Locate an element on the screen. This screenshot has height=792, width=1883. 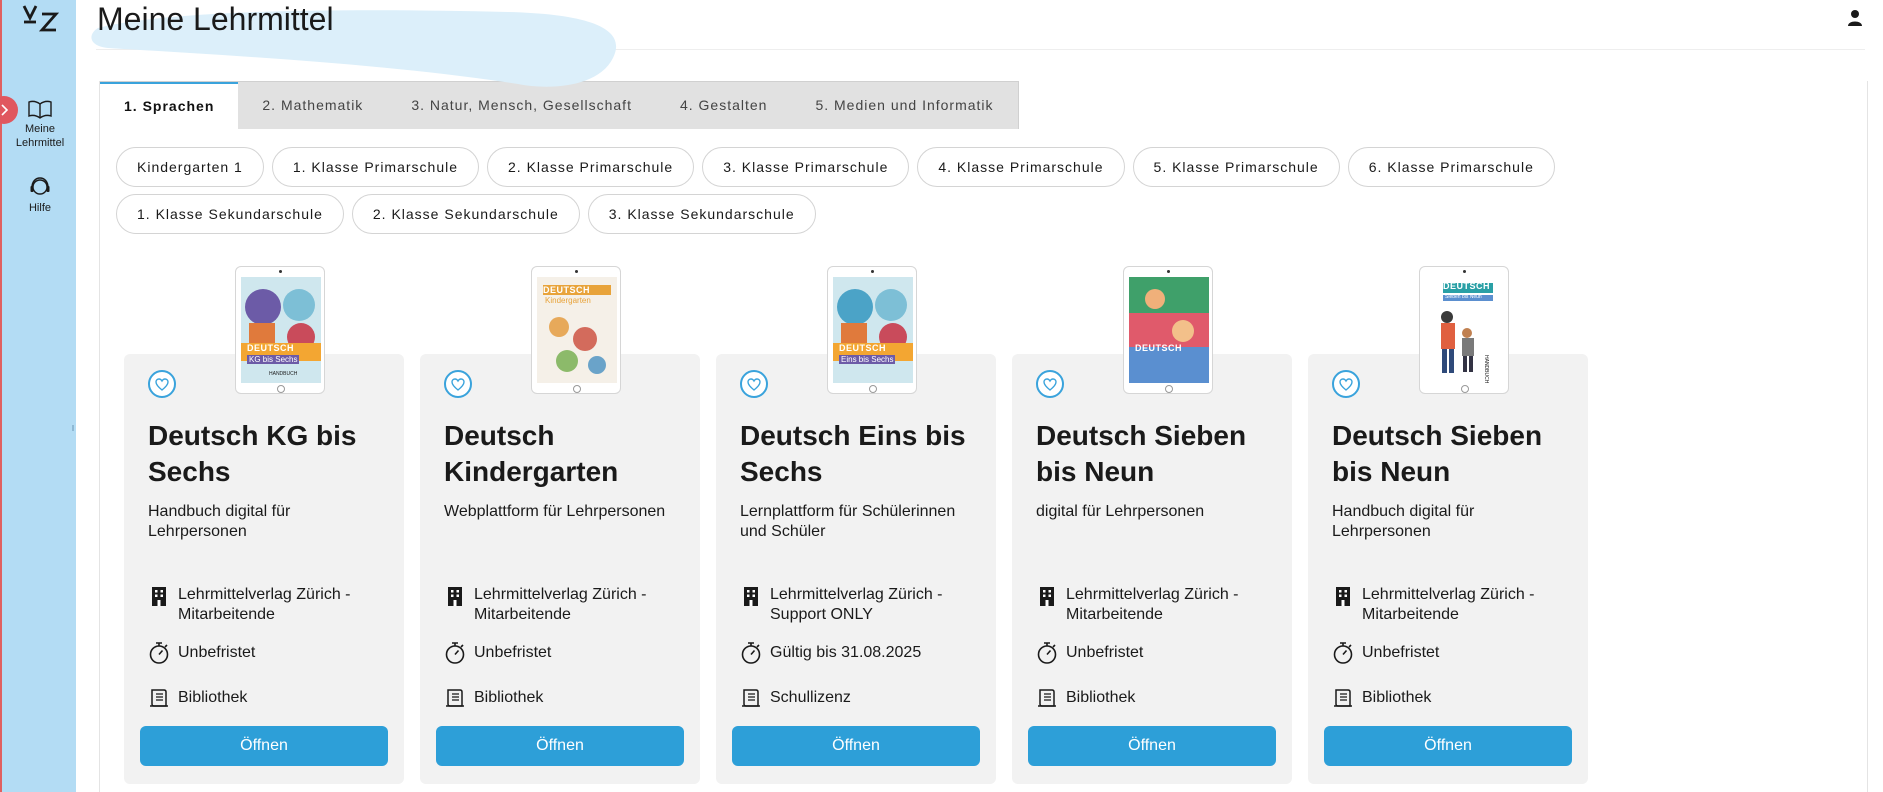
card-title: Deutsch Kindergarten is located at coordinates (531, 453).